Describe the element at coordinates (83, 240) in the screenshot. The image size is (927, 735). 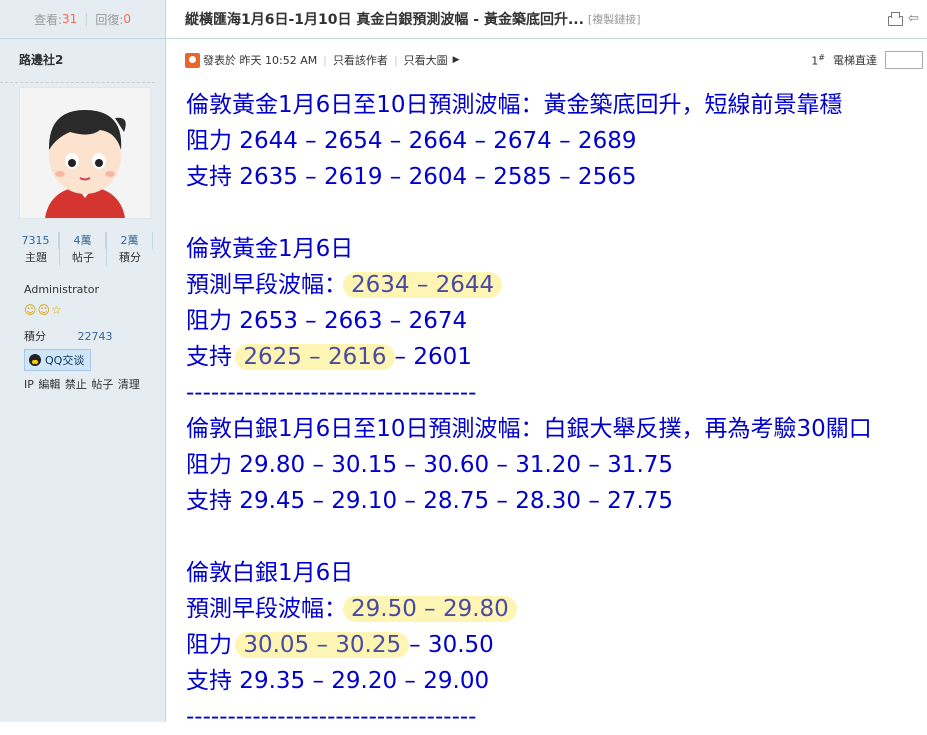
I see `stat-value: 4萬` at that location.